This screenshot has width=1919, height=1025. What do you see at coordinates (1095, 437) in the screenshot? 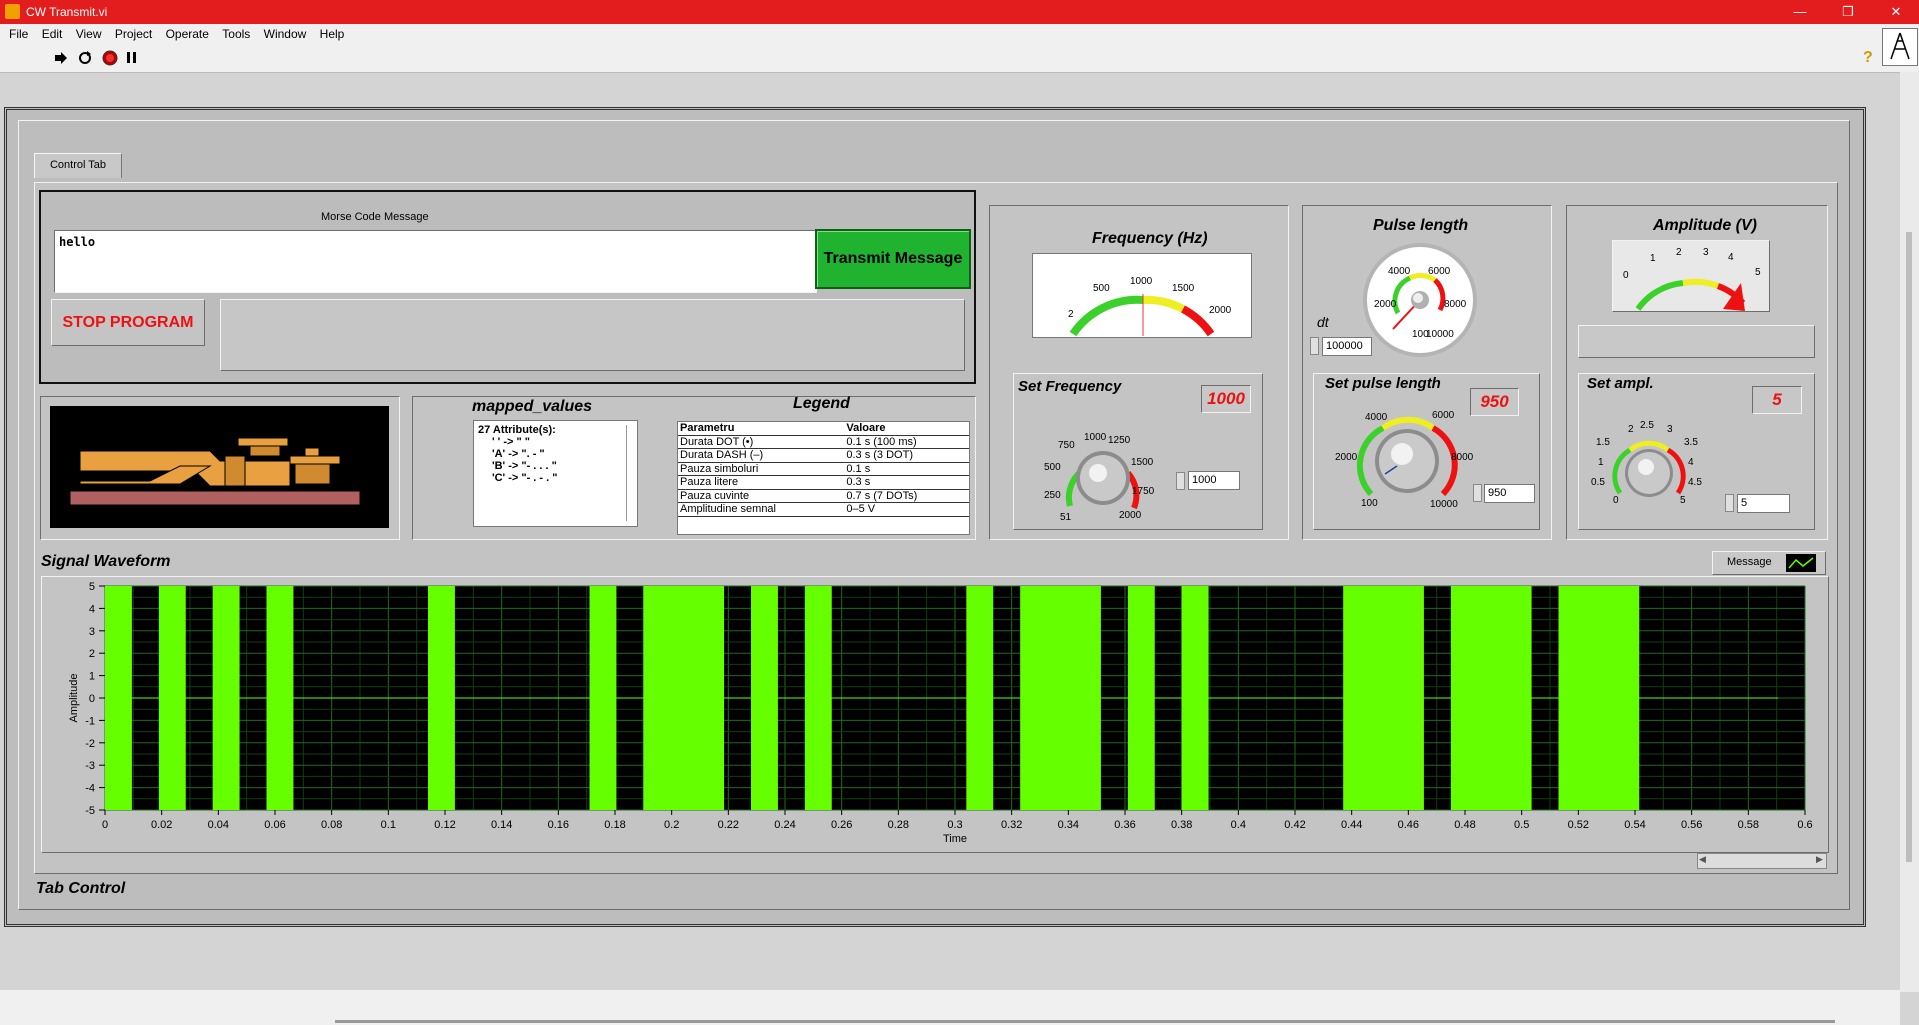
I see `tick-label: 1000` at bounding box center [1095, 437].